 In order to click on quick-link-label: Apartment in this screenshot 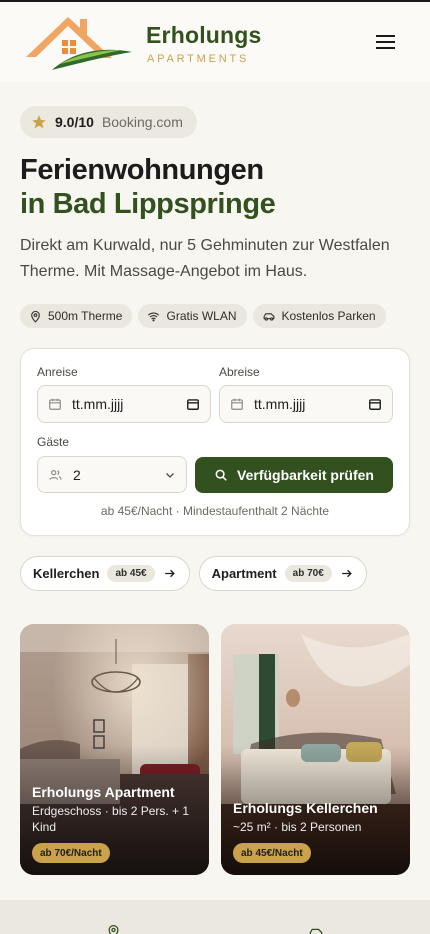, I will do `click(244, 573)`.